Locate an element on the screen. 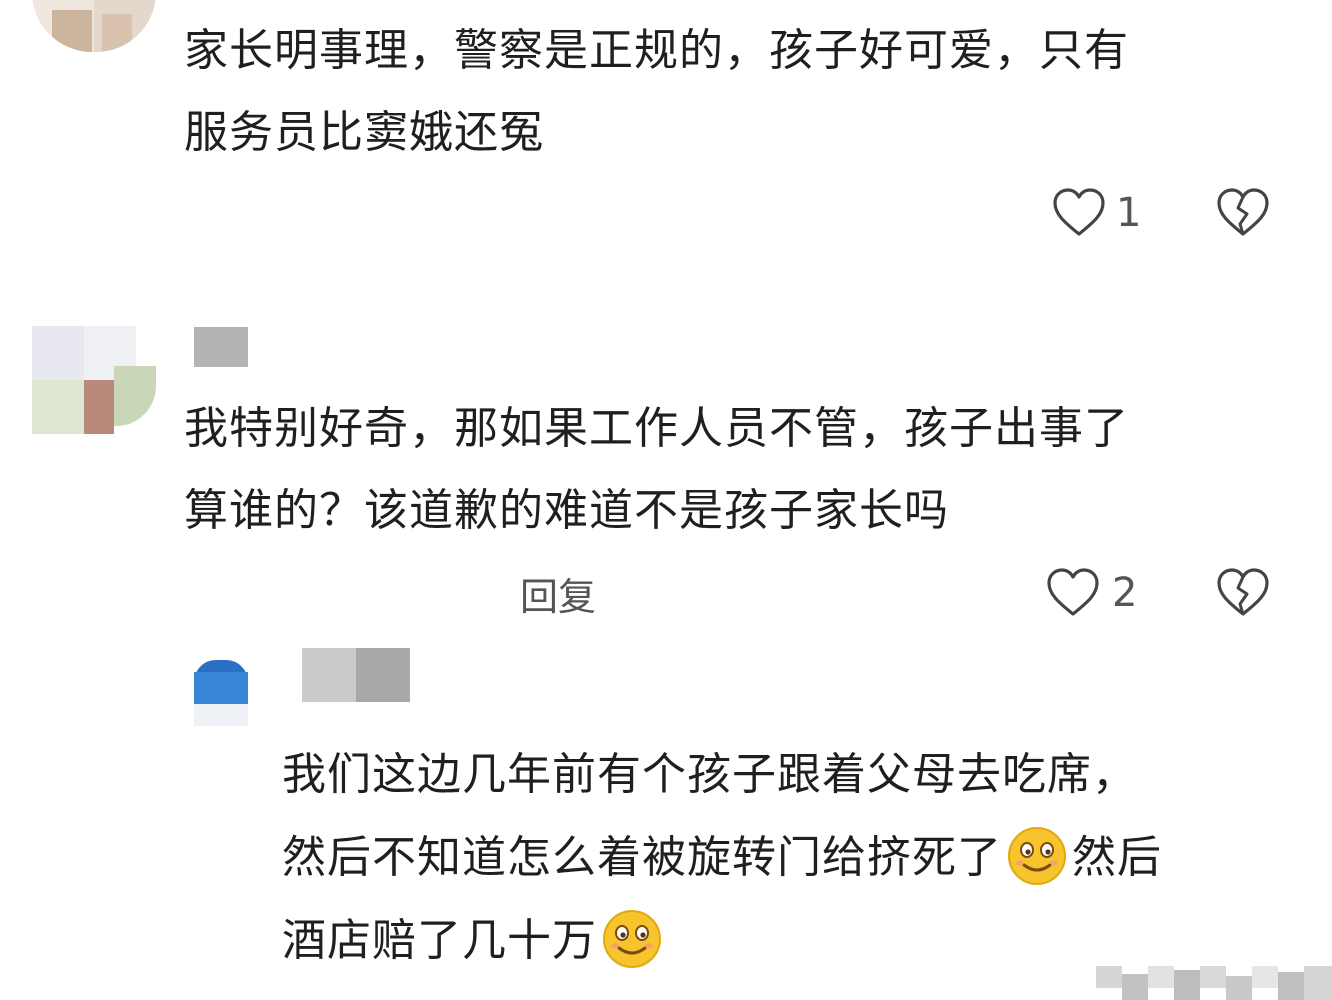 The width and height of the screenshot is (1332, 1000). comment-text-line: 服务员比窦娥还冤 is located at coordinates (364, 132).